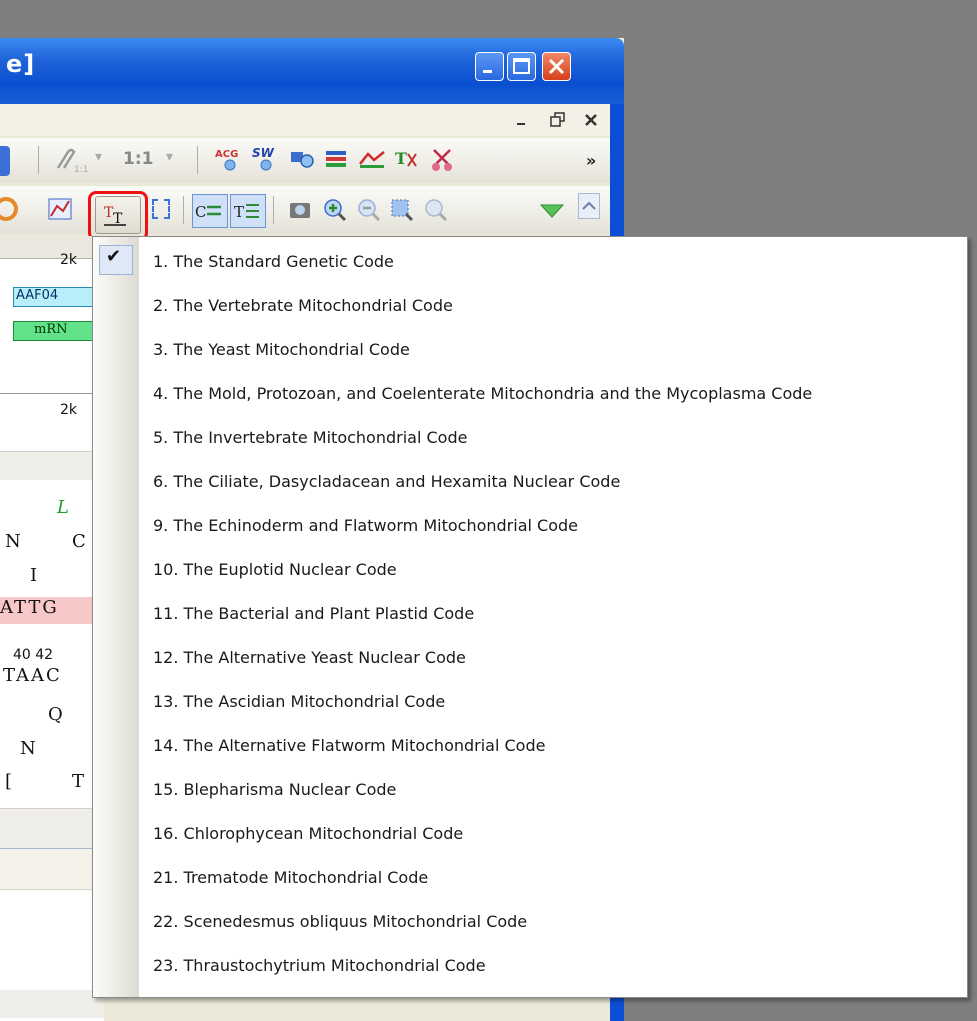  Describe the element at coordinates (489, 66) in the screenshot. I see `minimize-button` at that location.